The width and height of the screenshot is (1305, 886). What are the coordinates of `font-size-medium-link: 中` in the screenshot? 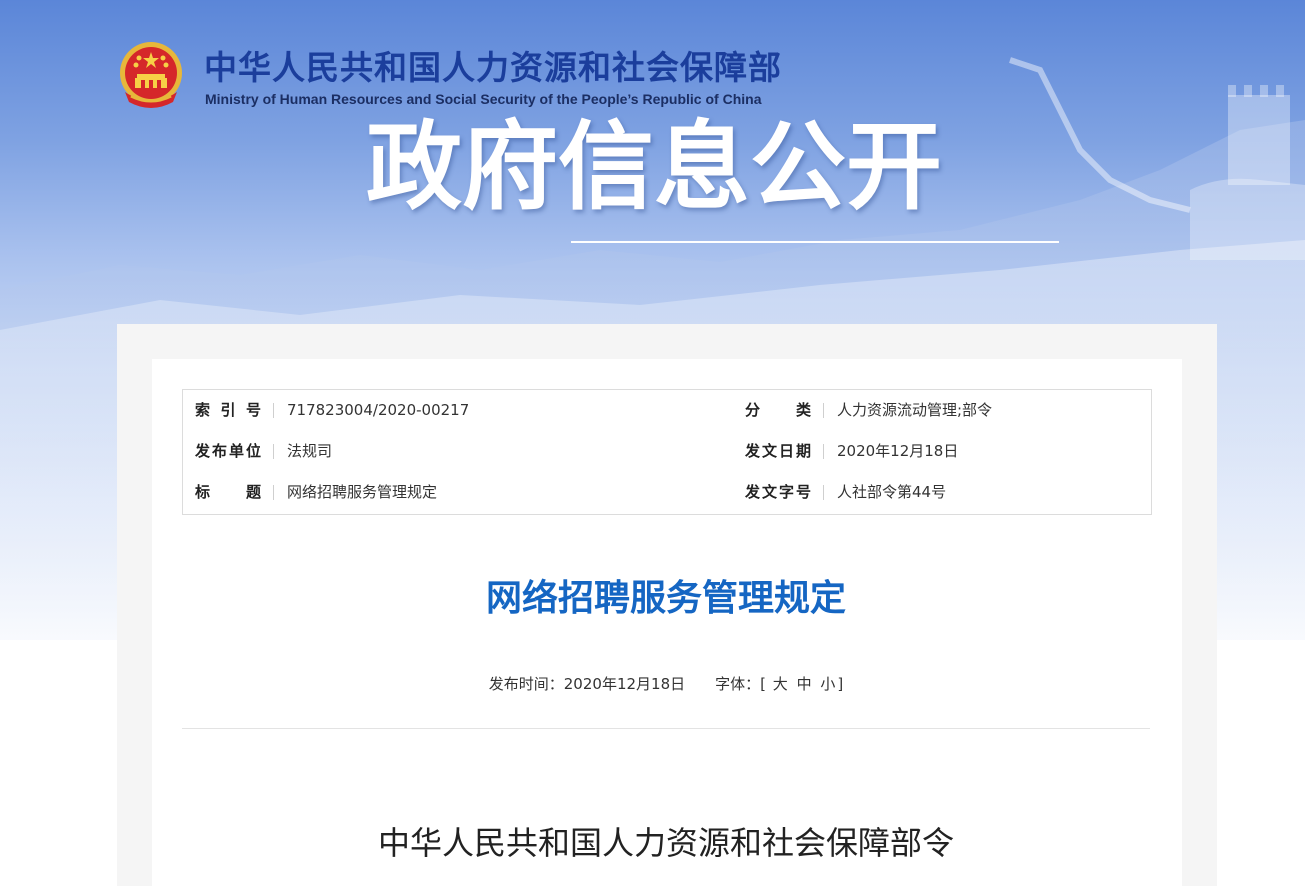 It's located at (804, 684).